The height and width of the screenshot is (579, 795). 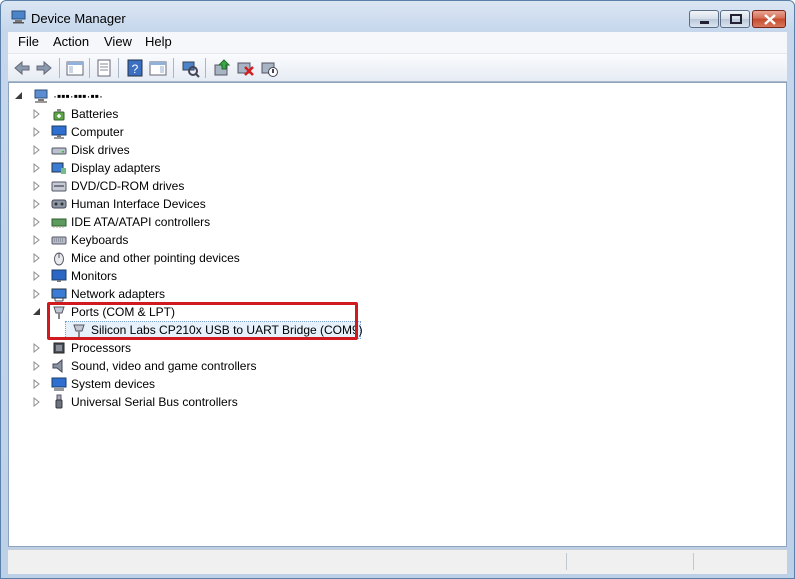 What do you see at coordinates (59, 384) in the screenshot?
I see `system-device-icon` at bounding box center [59, 384].